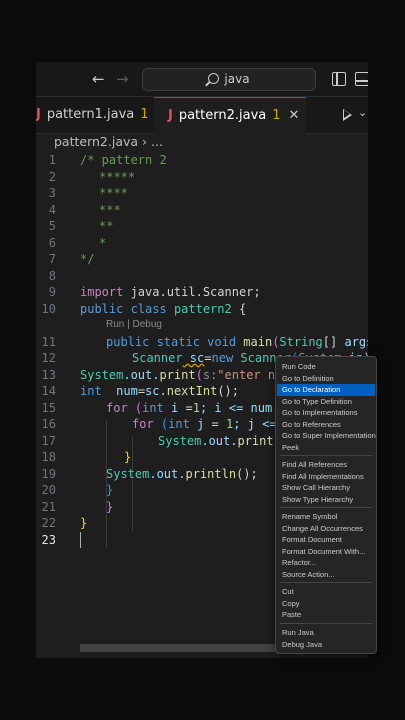  I want to click on menu-item-go-to-references: Go to References, so click(326, 425).